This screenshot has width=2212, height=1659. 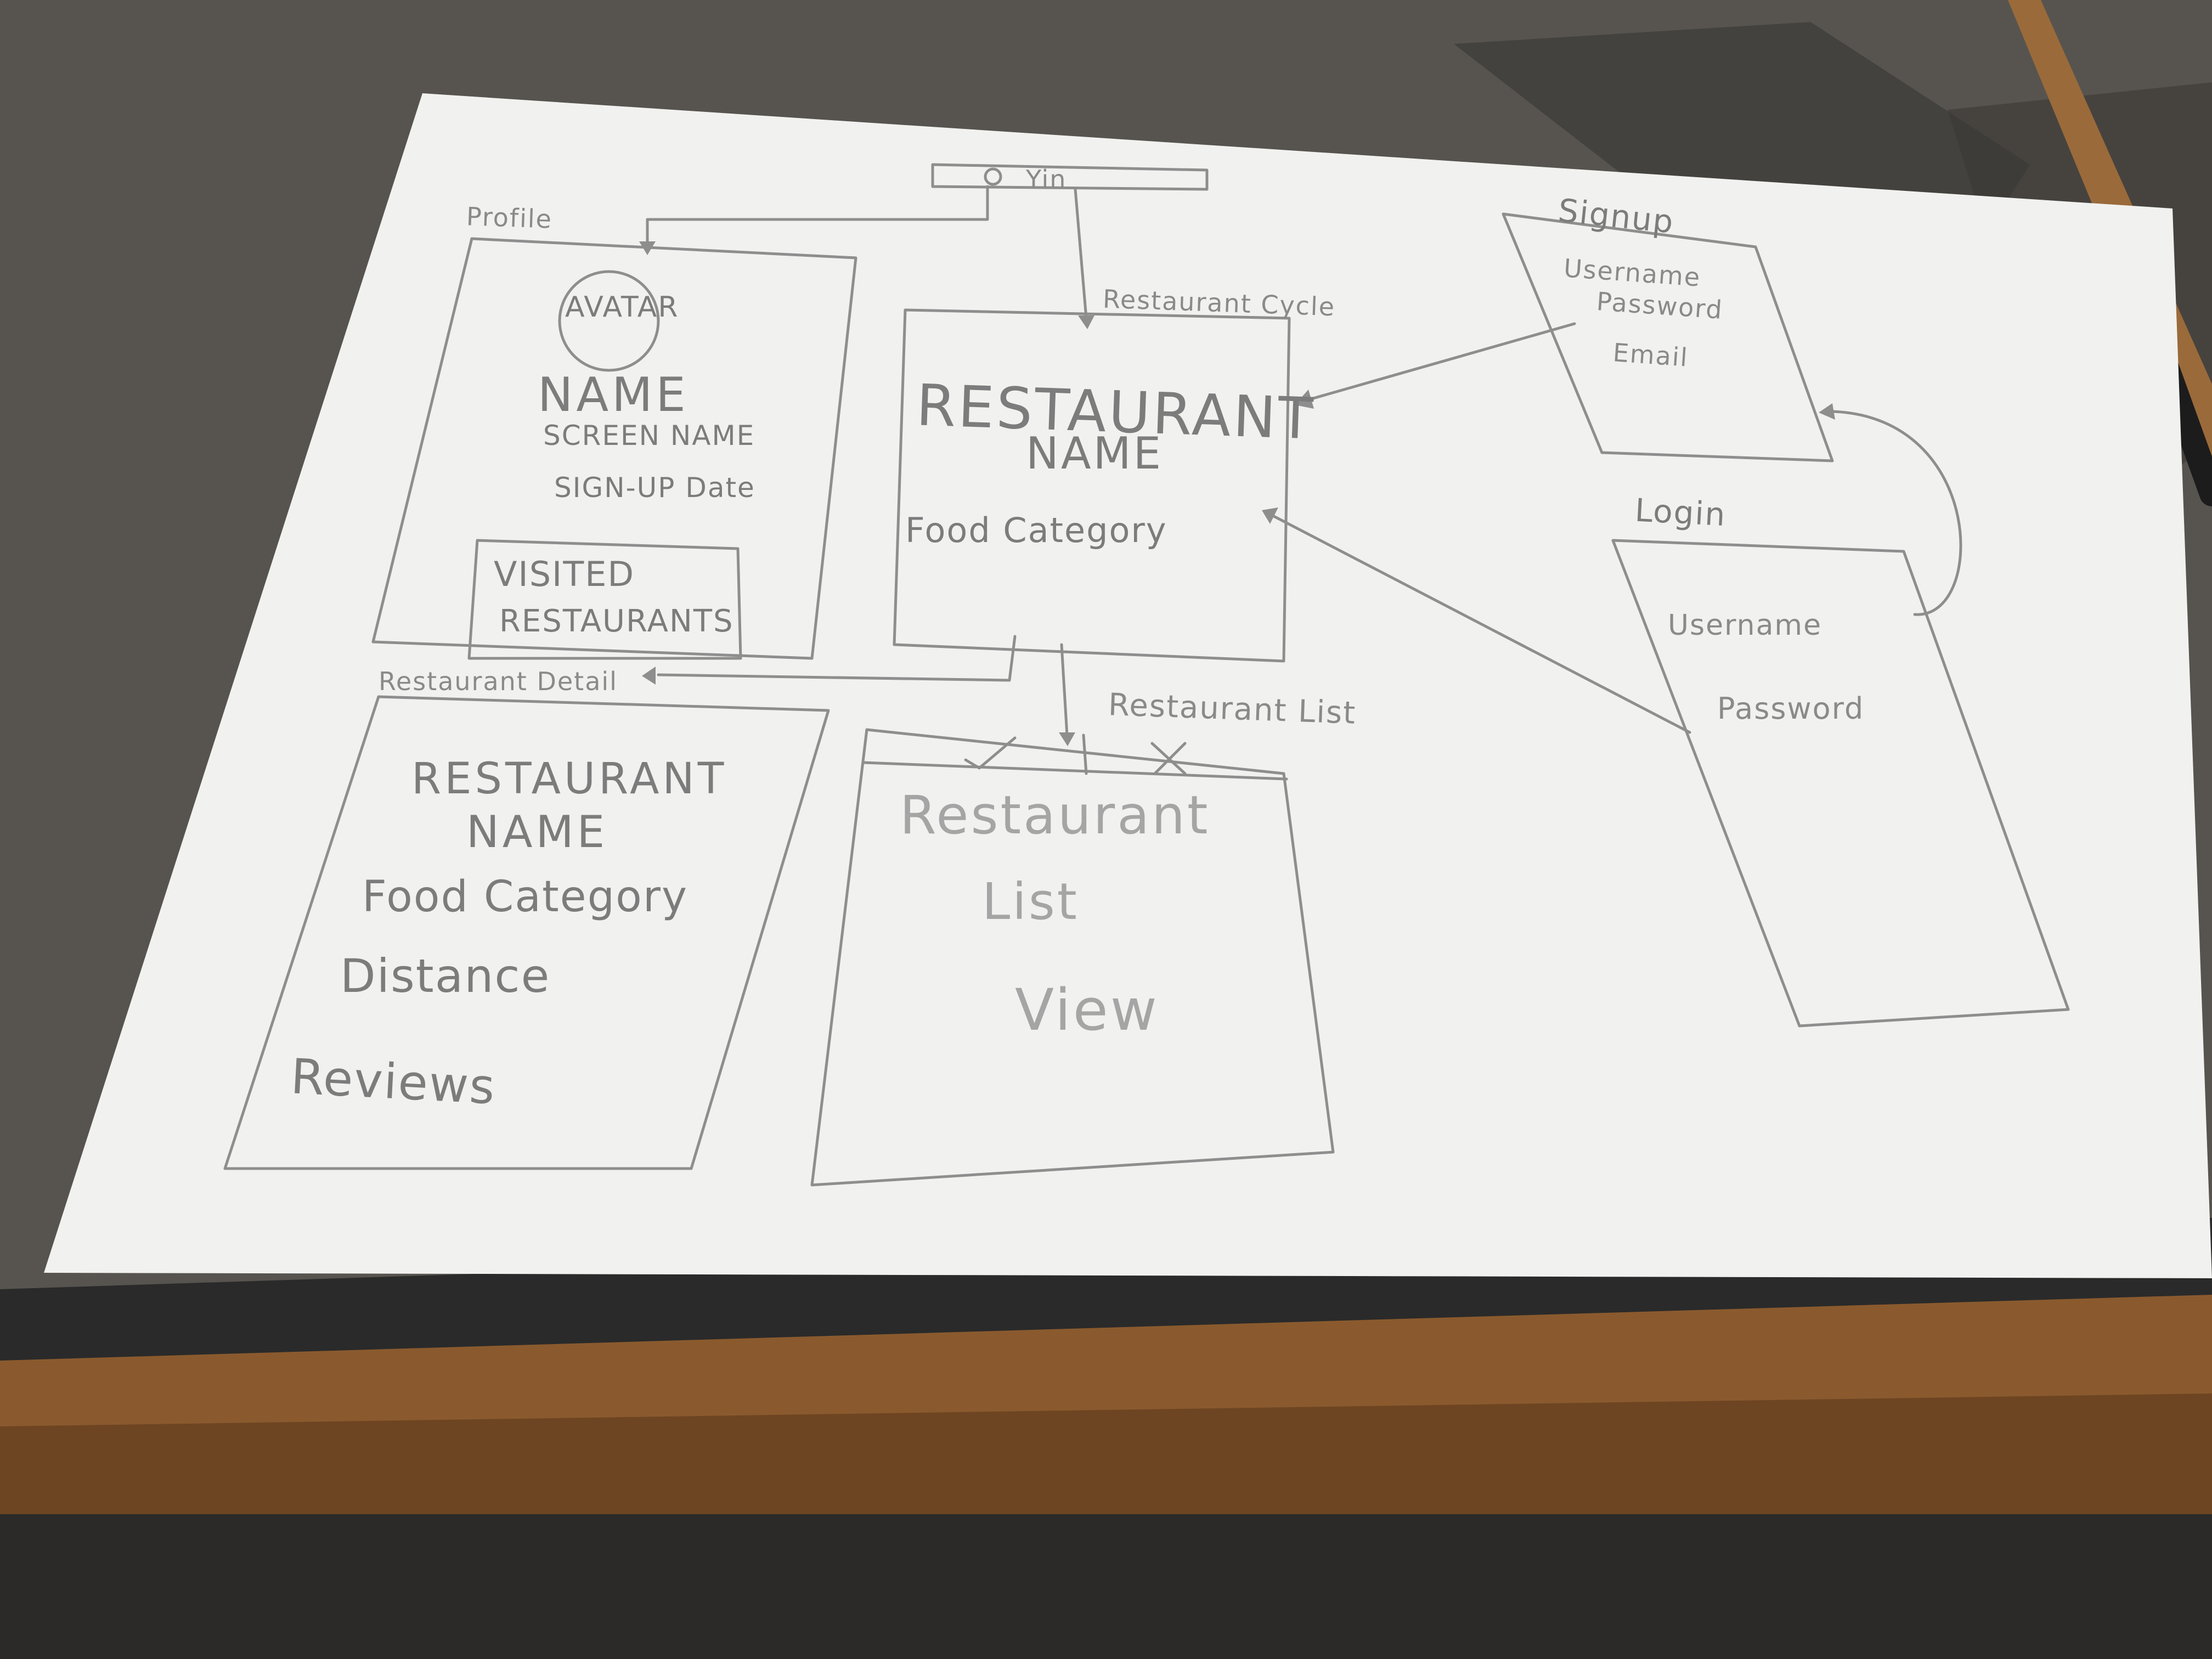 What do you see at coordinates (654, 488) in the screenshot?
I see `profile-signup-date: SIGN-UP Date` at bounding box center [654, 488].